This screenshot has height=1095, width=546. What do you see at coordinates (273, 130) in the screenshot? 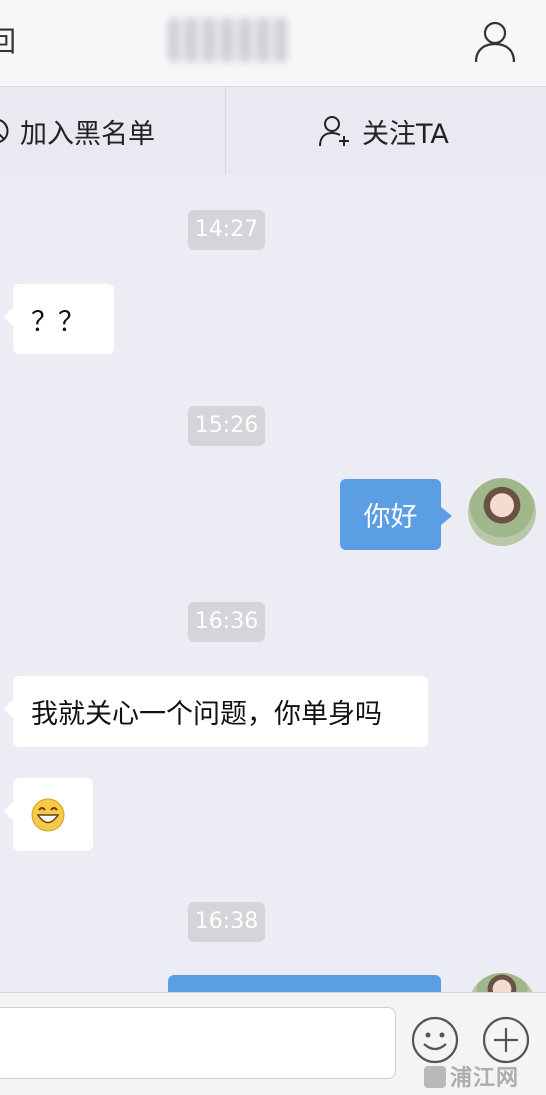
I see `action-bar: 加入黑名单 关注TA` at bounding box center [273, 130].